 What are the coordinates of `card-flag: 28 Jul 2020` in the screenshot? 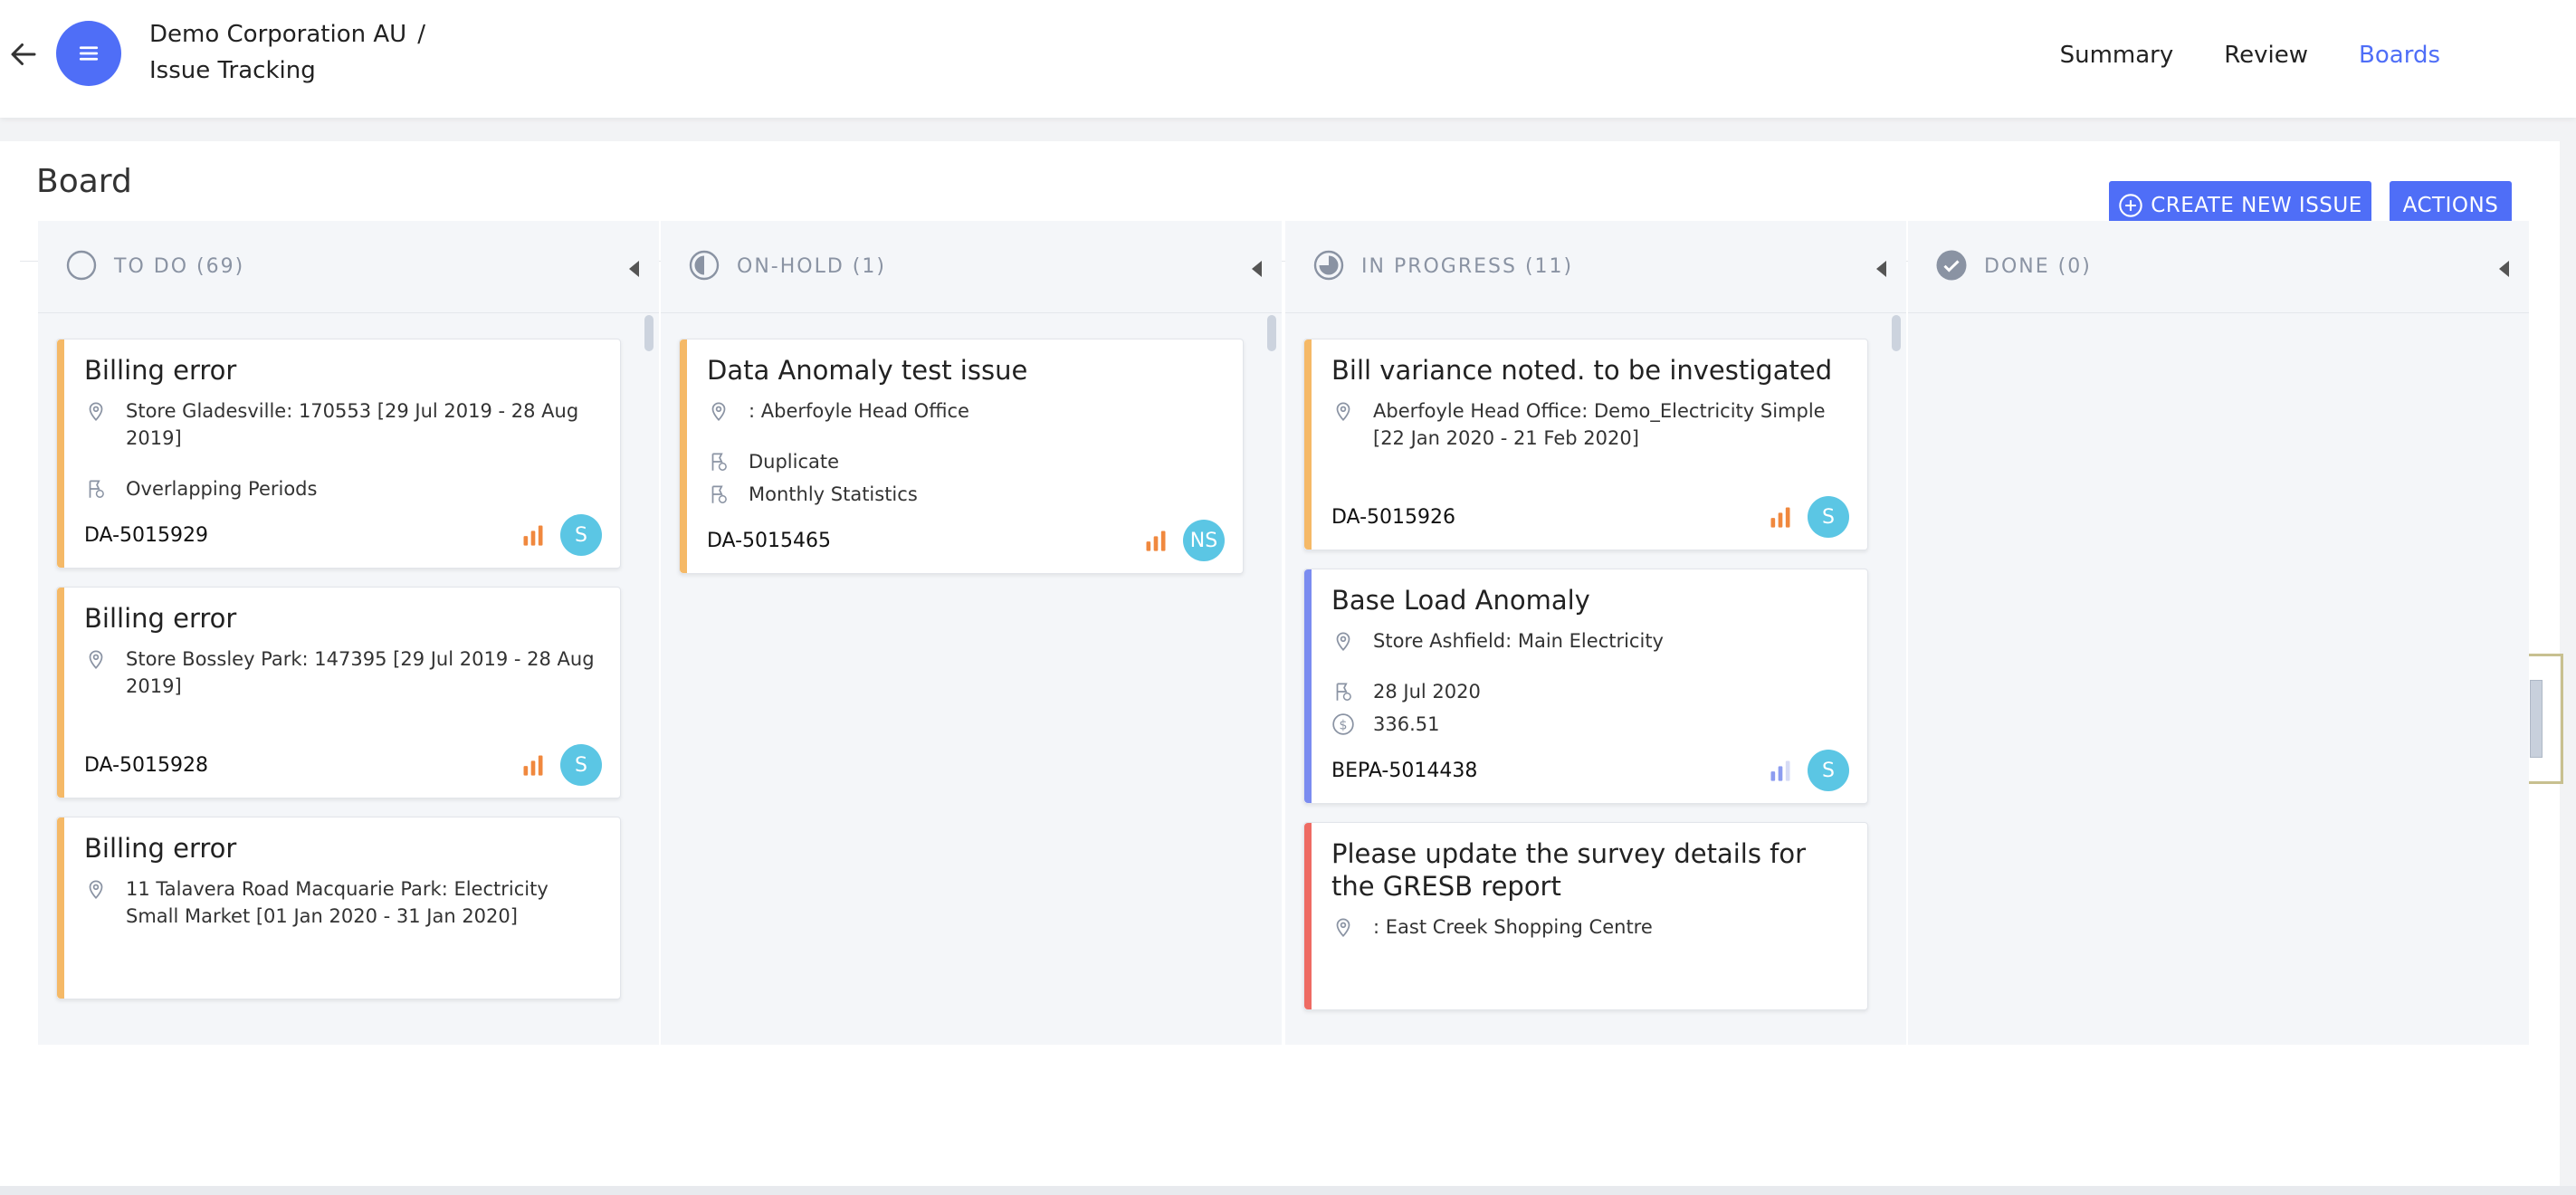 It's located at (1590, 691).